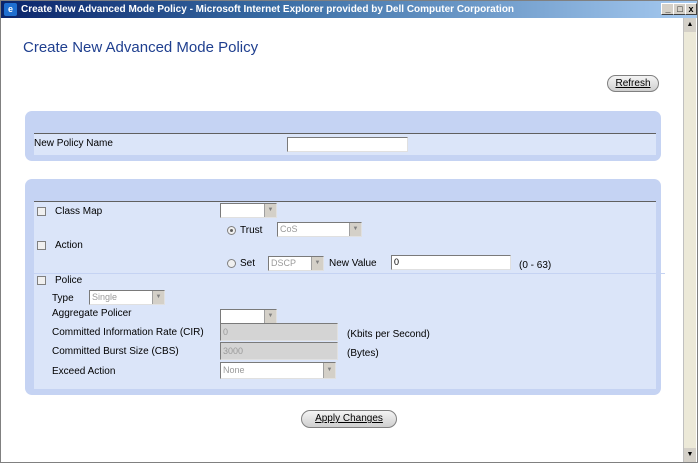 The height and width of the screenshot is (463, 698). Describe the element at coordinates (690, 455) in the screenshot. I see `scroll-down-icon: ▼` at that location.